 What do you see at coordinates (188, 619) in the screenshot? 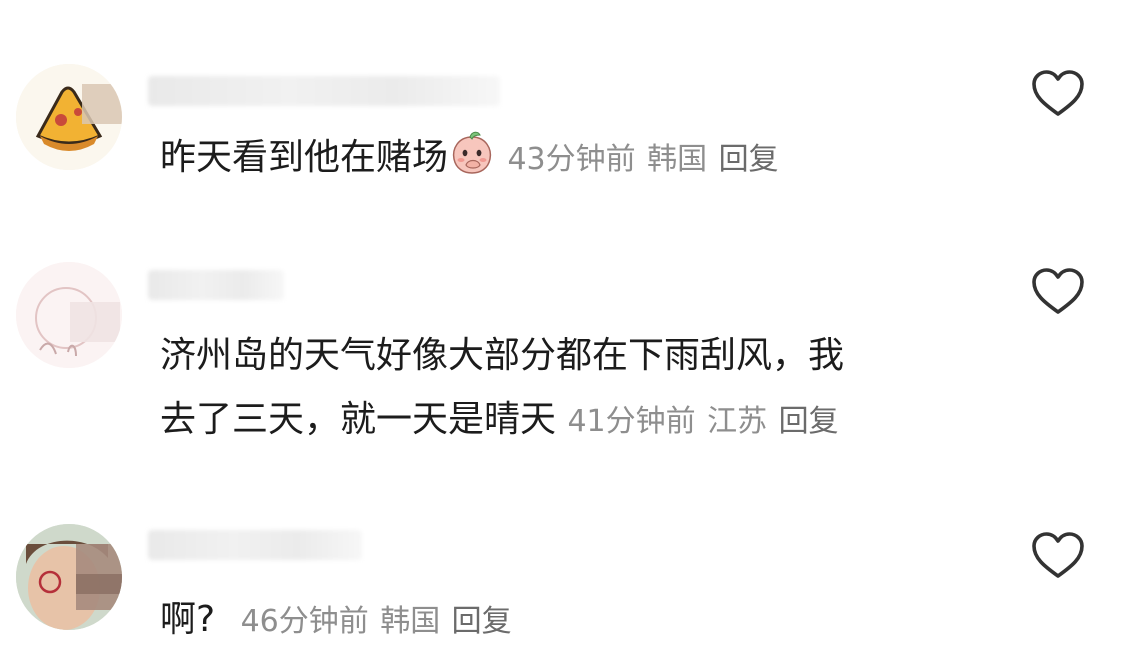
I see `comment-text: 啊?` at bounding box center [188, 619].